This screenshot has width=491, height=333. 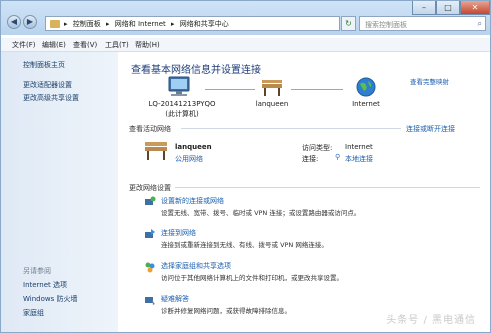 I want to click on network-type-link: 公用网络, so click(x=189, y=159).